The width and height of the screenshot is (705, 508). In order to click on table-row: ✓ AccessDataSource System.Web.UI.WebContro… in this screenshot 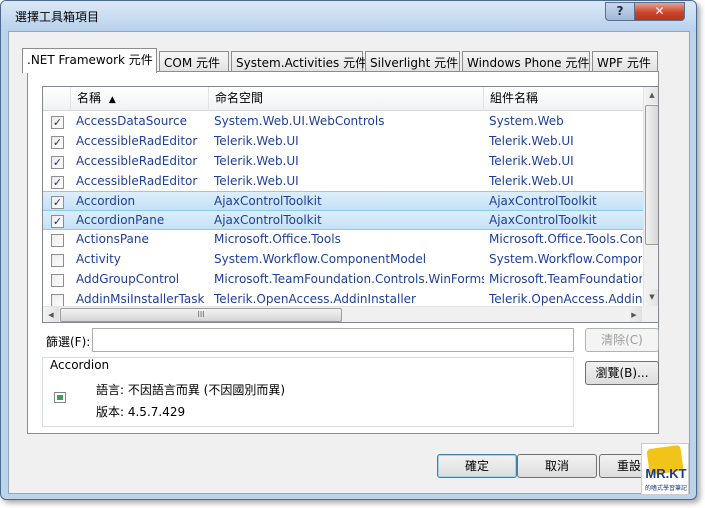, I will do `click(343, 122)`.